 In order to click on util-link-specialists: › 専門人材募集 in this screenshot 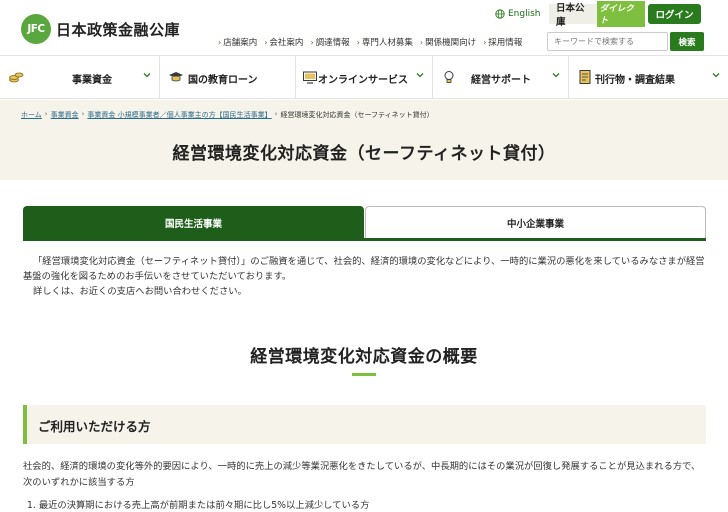, I will do `click(384, 42)`.